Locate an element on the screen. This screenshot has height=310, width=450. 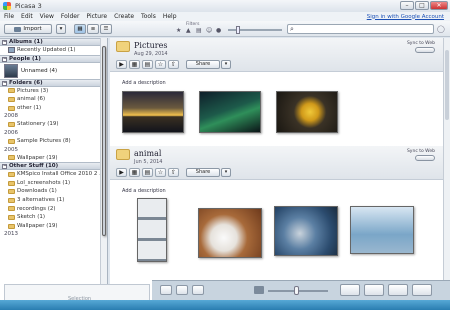
photo-thumbnail-collage is located at coordinates (152, 230).